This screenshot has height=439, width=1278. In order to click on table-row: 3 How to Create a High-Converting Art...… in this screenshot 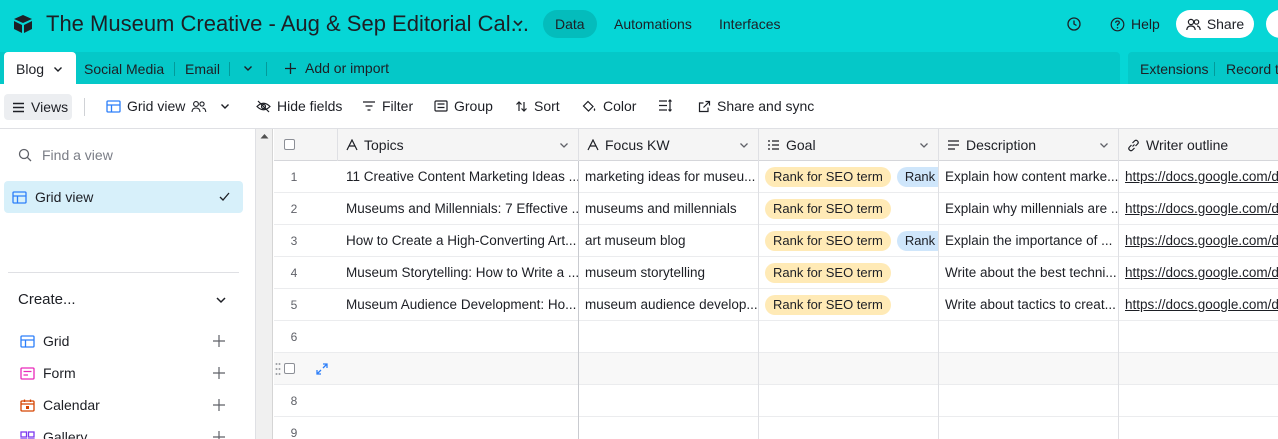, I will do `click(776, 241)`.